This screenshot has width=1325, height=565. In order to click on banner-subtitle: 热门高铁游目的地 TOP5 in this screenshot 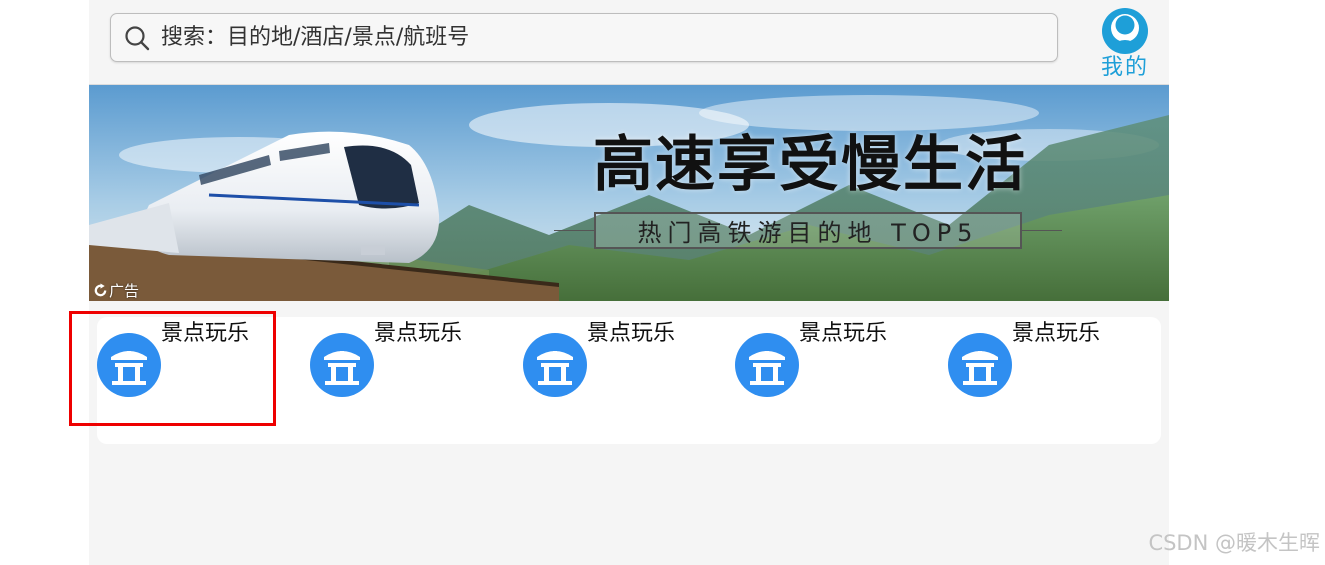, I will do `click(808, 233)`.